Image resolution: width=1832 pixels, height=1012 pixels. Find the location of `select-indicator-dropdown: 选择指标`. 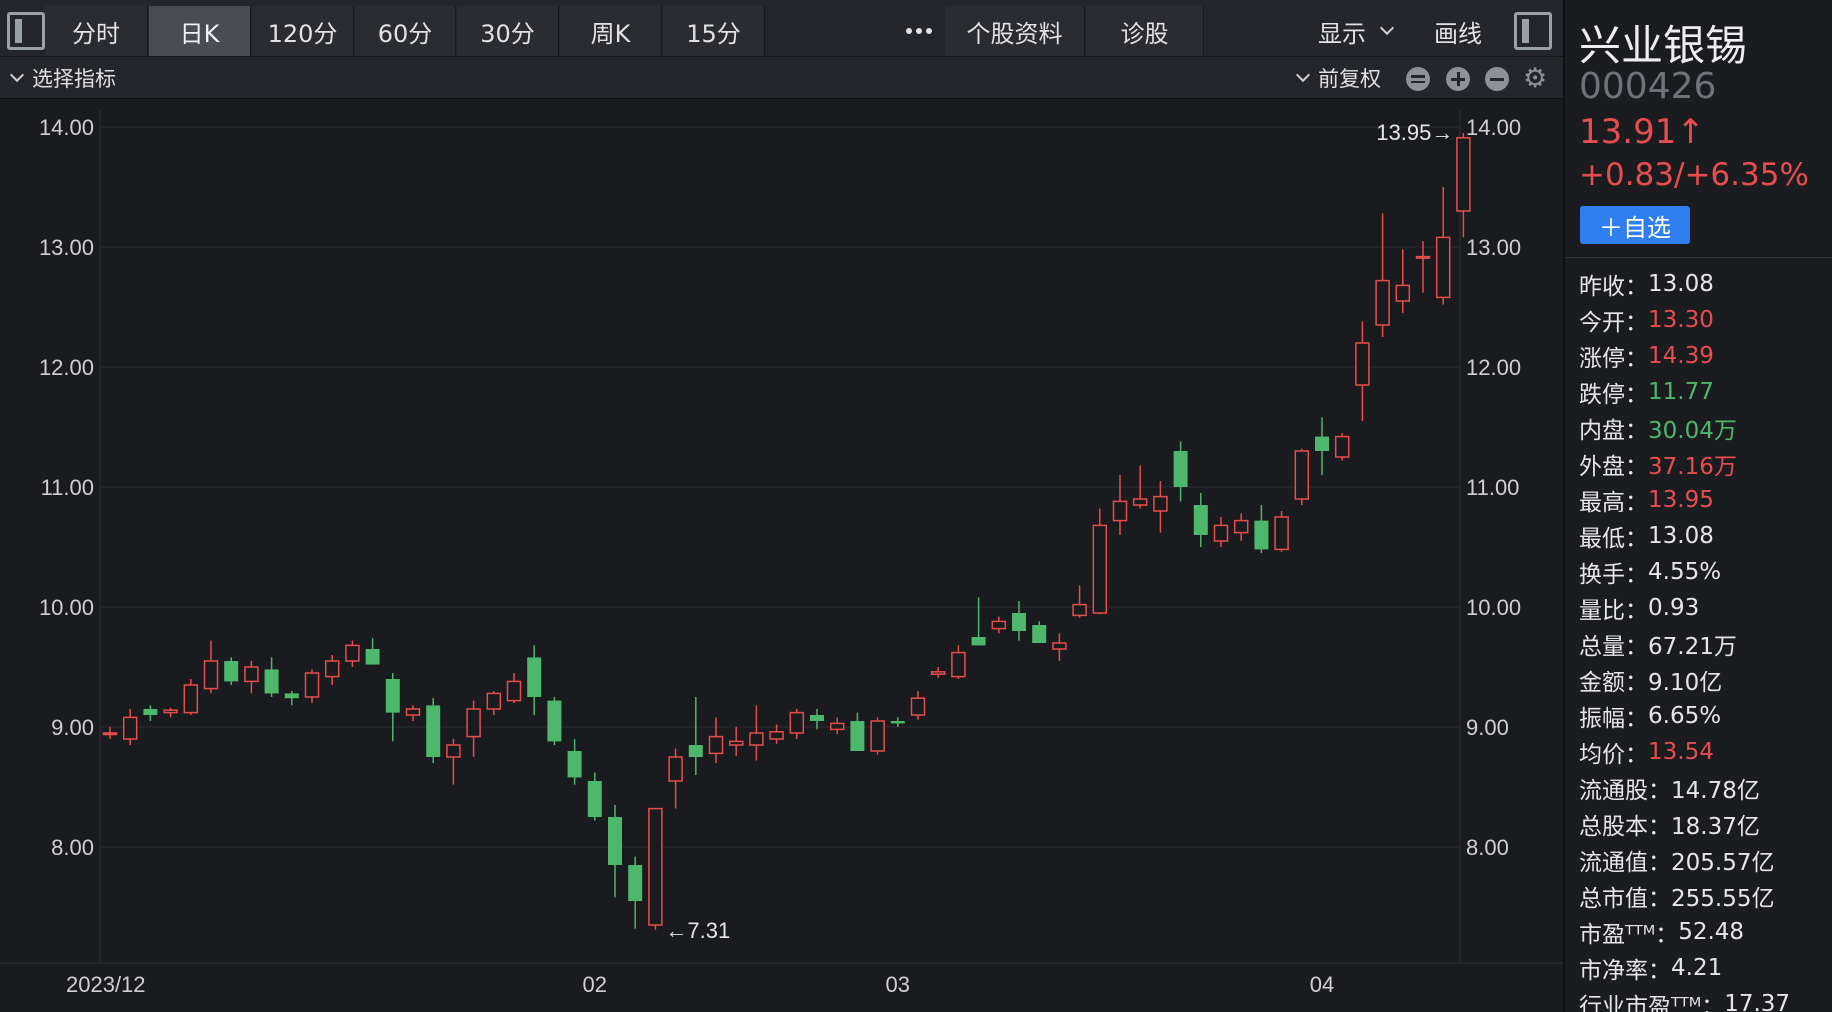

select-indicator-dropdown: 选择指标 is located at coordinates (62, 78).